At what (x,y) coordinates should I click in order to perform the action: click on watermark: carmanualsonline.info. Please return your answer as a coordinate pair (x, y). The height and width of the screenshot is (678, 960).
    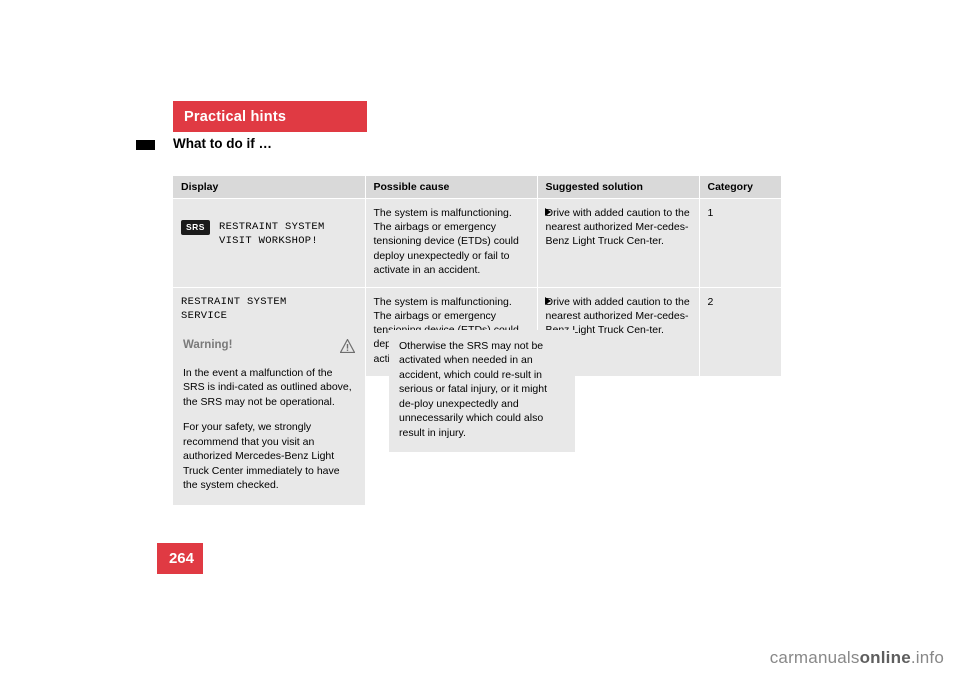
    Looking at the image, I should click on (857, 658).